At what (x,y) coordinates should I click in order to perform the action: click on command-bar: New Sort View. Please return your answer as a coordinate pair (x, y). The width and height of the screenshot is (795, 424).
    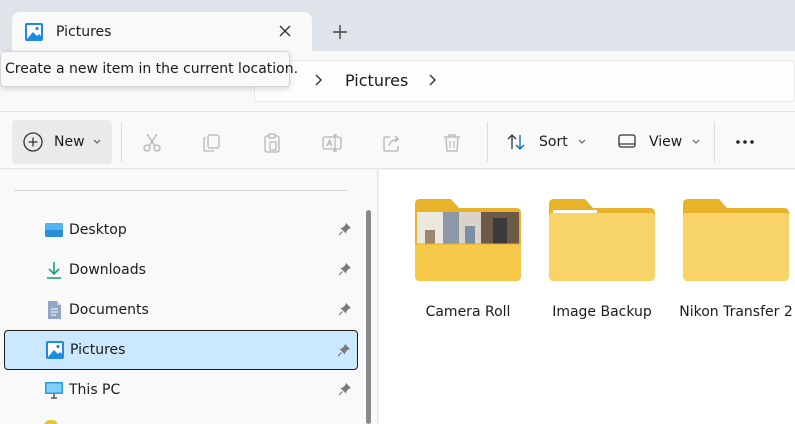
    Looking at the image, I should click on (397, 140).